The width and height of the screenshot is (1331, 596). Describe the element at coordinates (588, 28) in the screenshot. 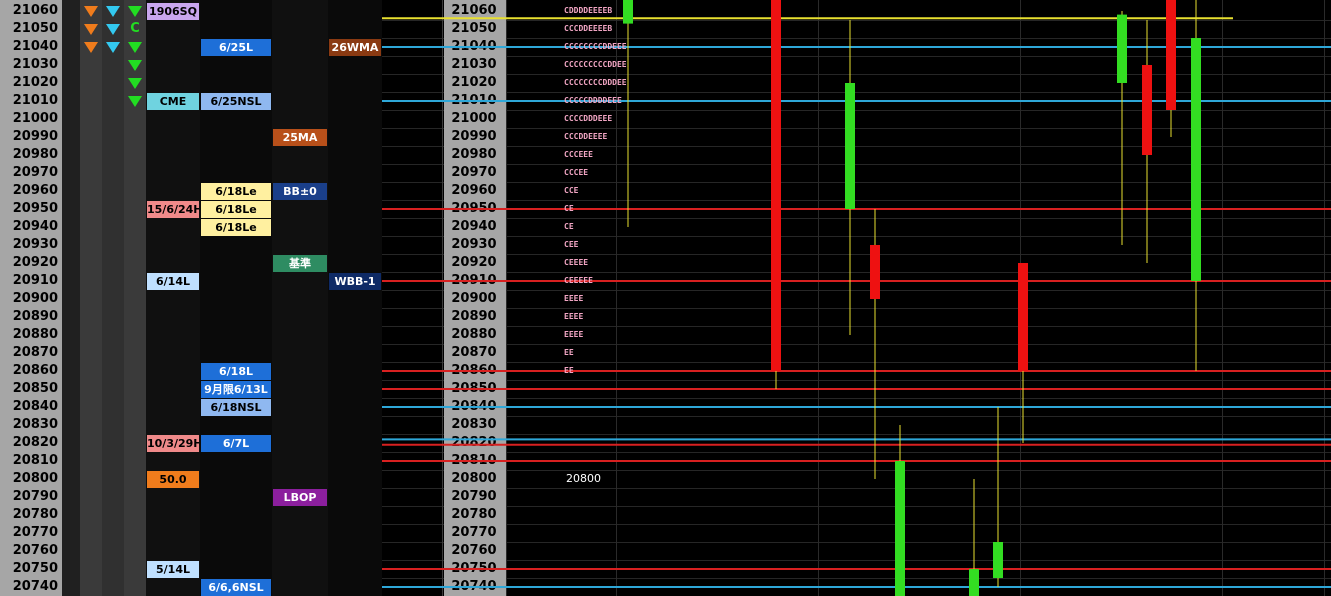

I see `tpo-row: CCCDDEEEEB` at that location.